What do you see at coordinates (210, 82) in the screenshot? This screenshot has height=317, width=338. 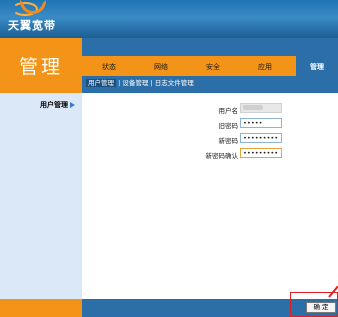 I see `sub-nav: 用户管理 | 设备管理 | 日志文件管理` at bounding box center [210, 82].